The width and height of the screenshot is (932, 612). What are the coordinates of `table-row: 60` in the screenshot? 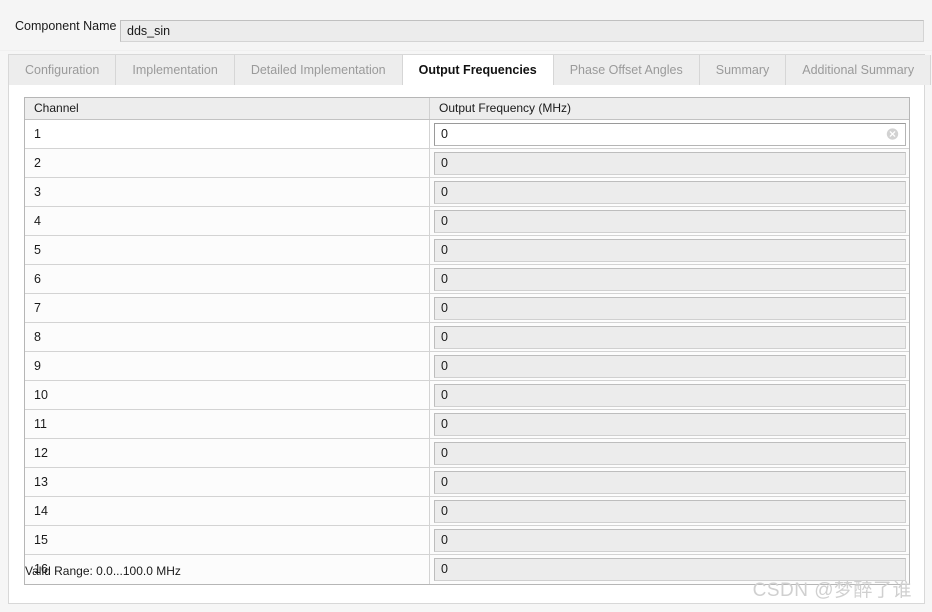 It's located at (467, 279).